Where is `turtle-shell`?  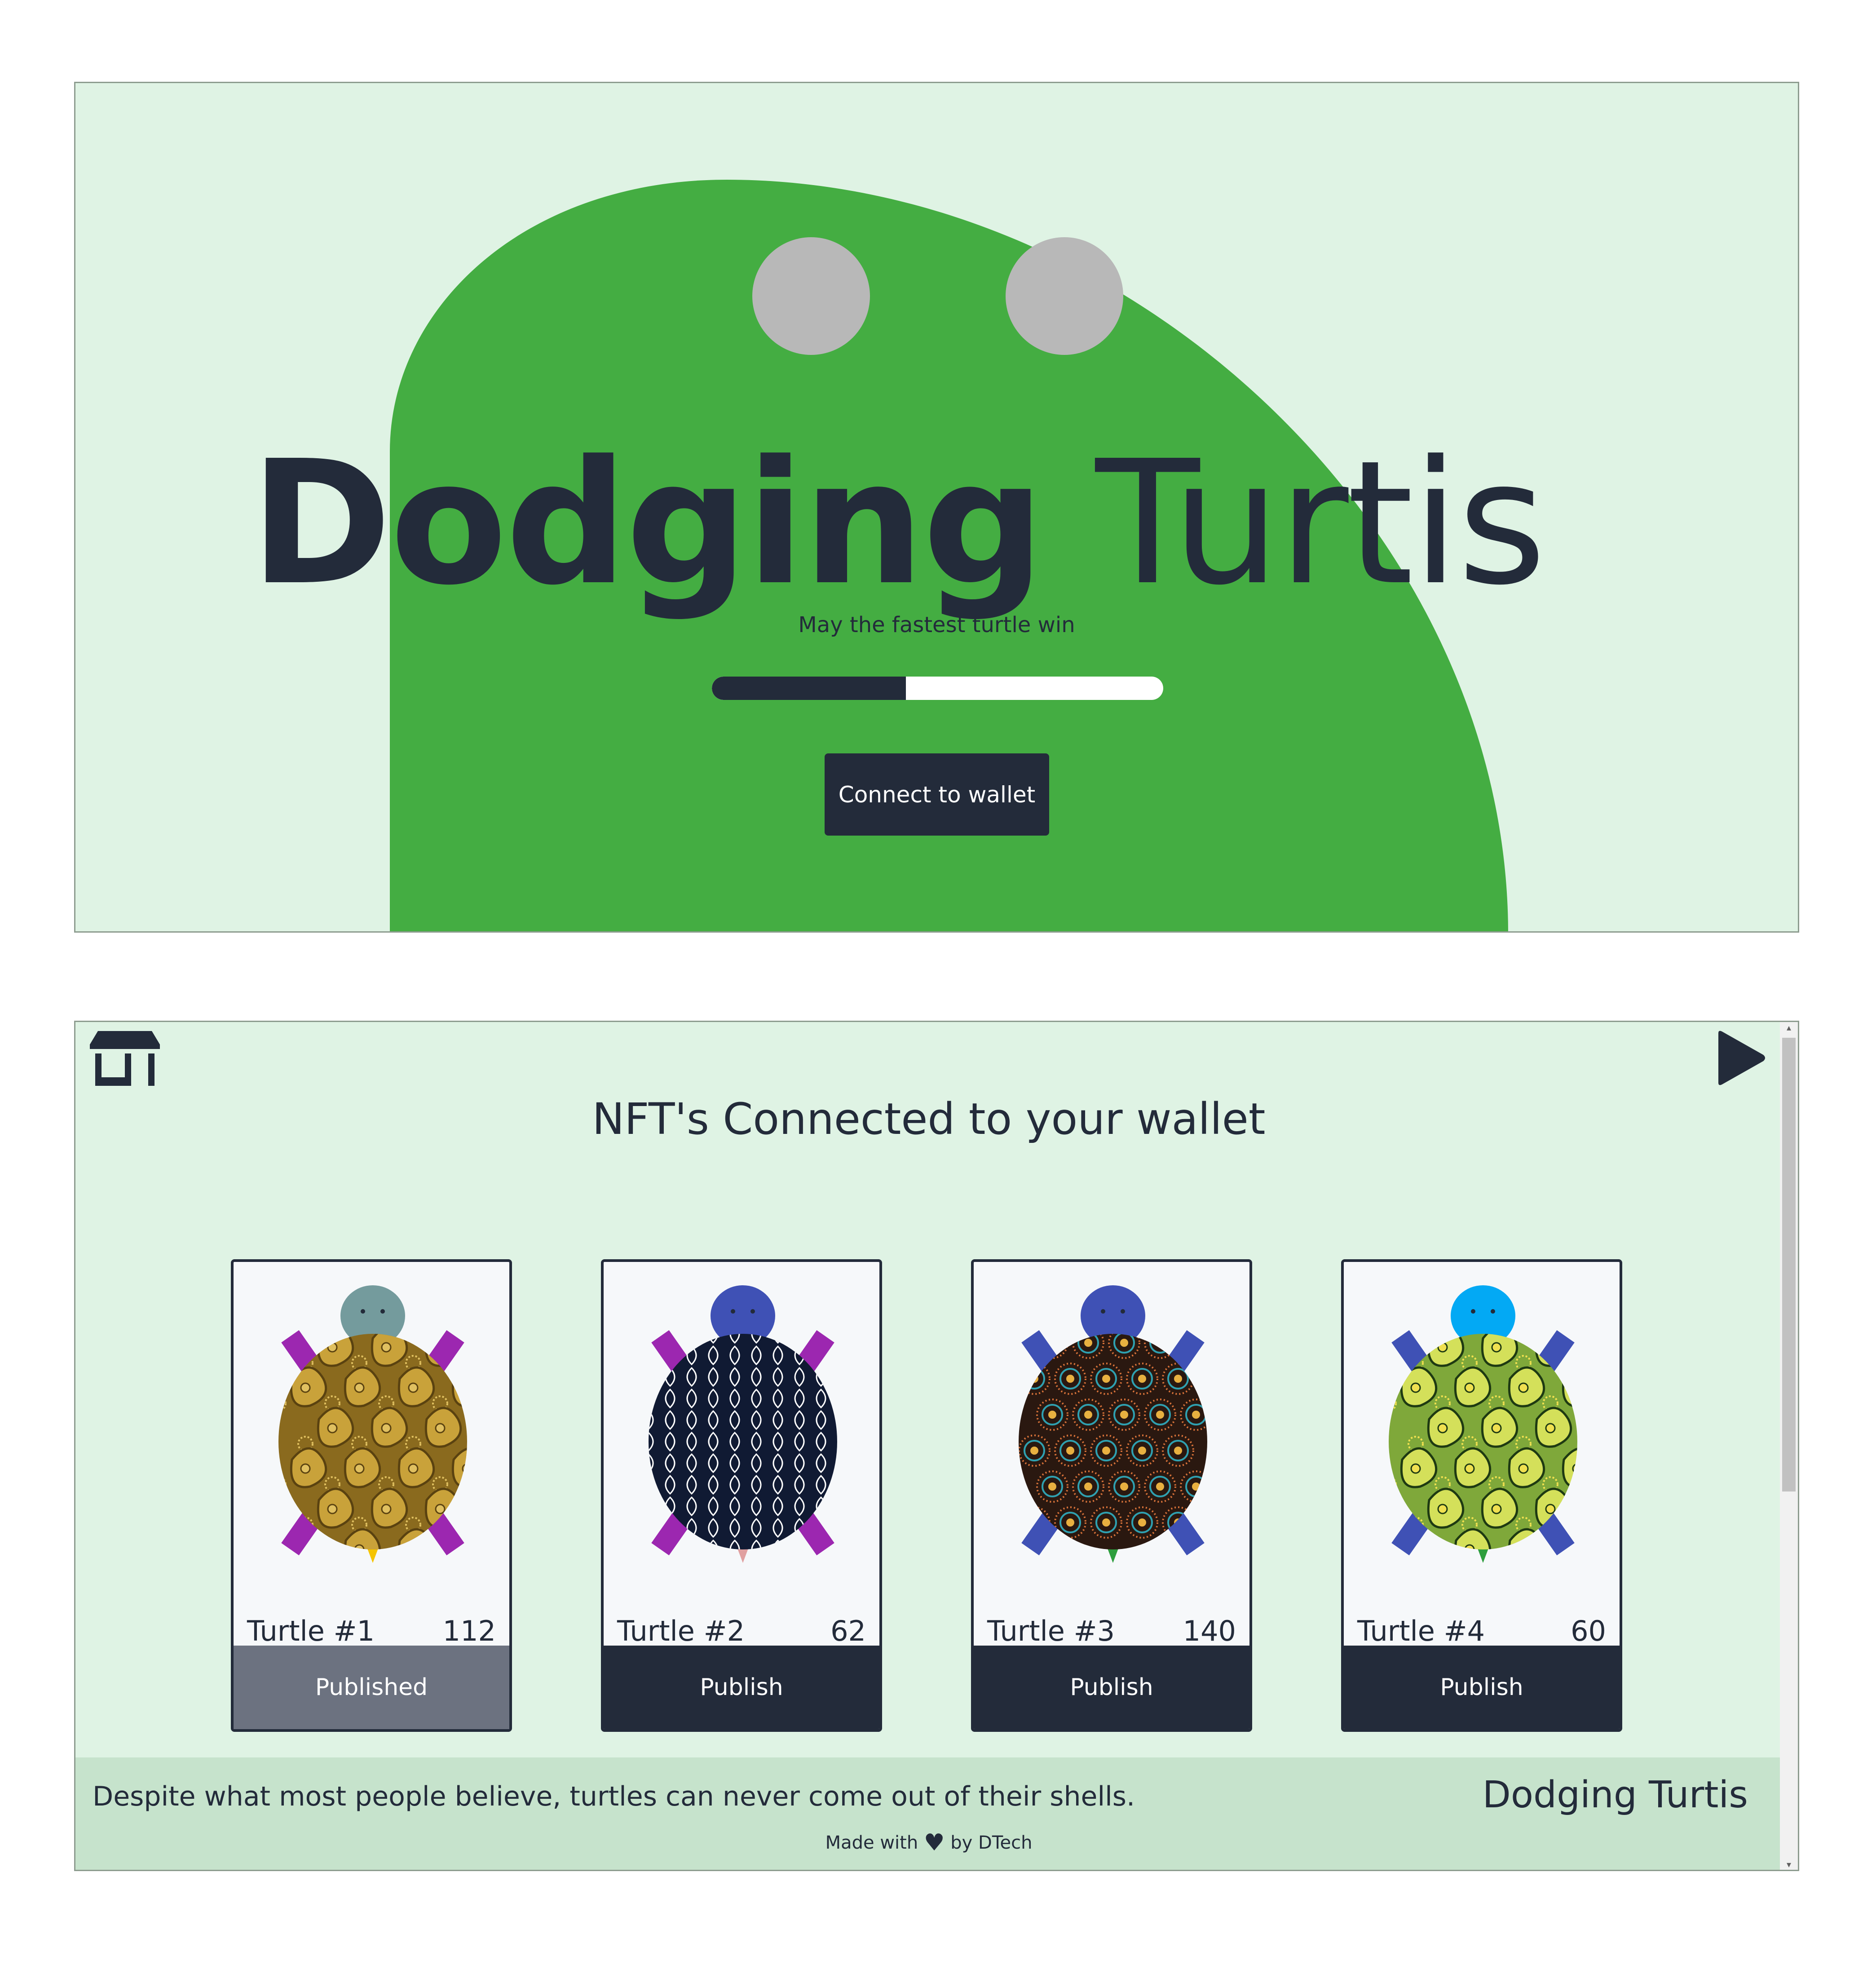 turtle-shell is located at coordinates (743, 1441).